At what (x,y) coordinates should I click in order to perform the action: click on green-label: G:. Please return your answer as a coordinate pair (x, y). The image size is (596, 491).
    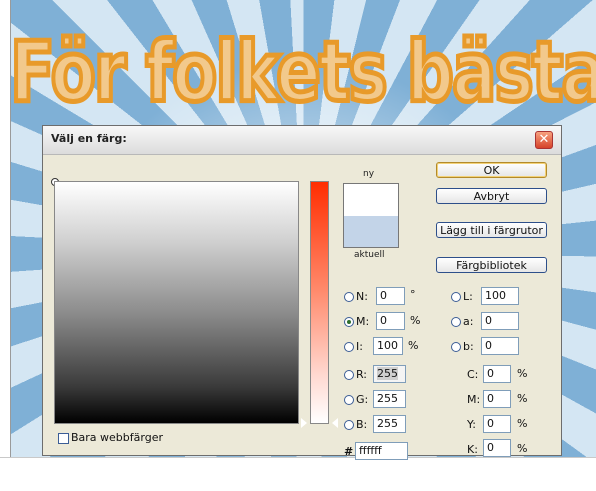
    Looking at the image, I should click on (362, 399).